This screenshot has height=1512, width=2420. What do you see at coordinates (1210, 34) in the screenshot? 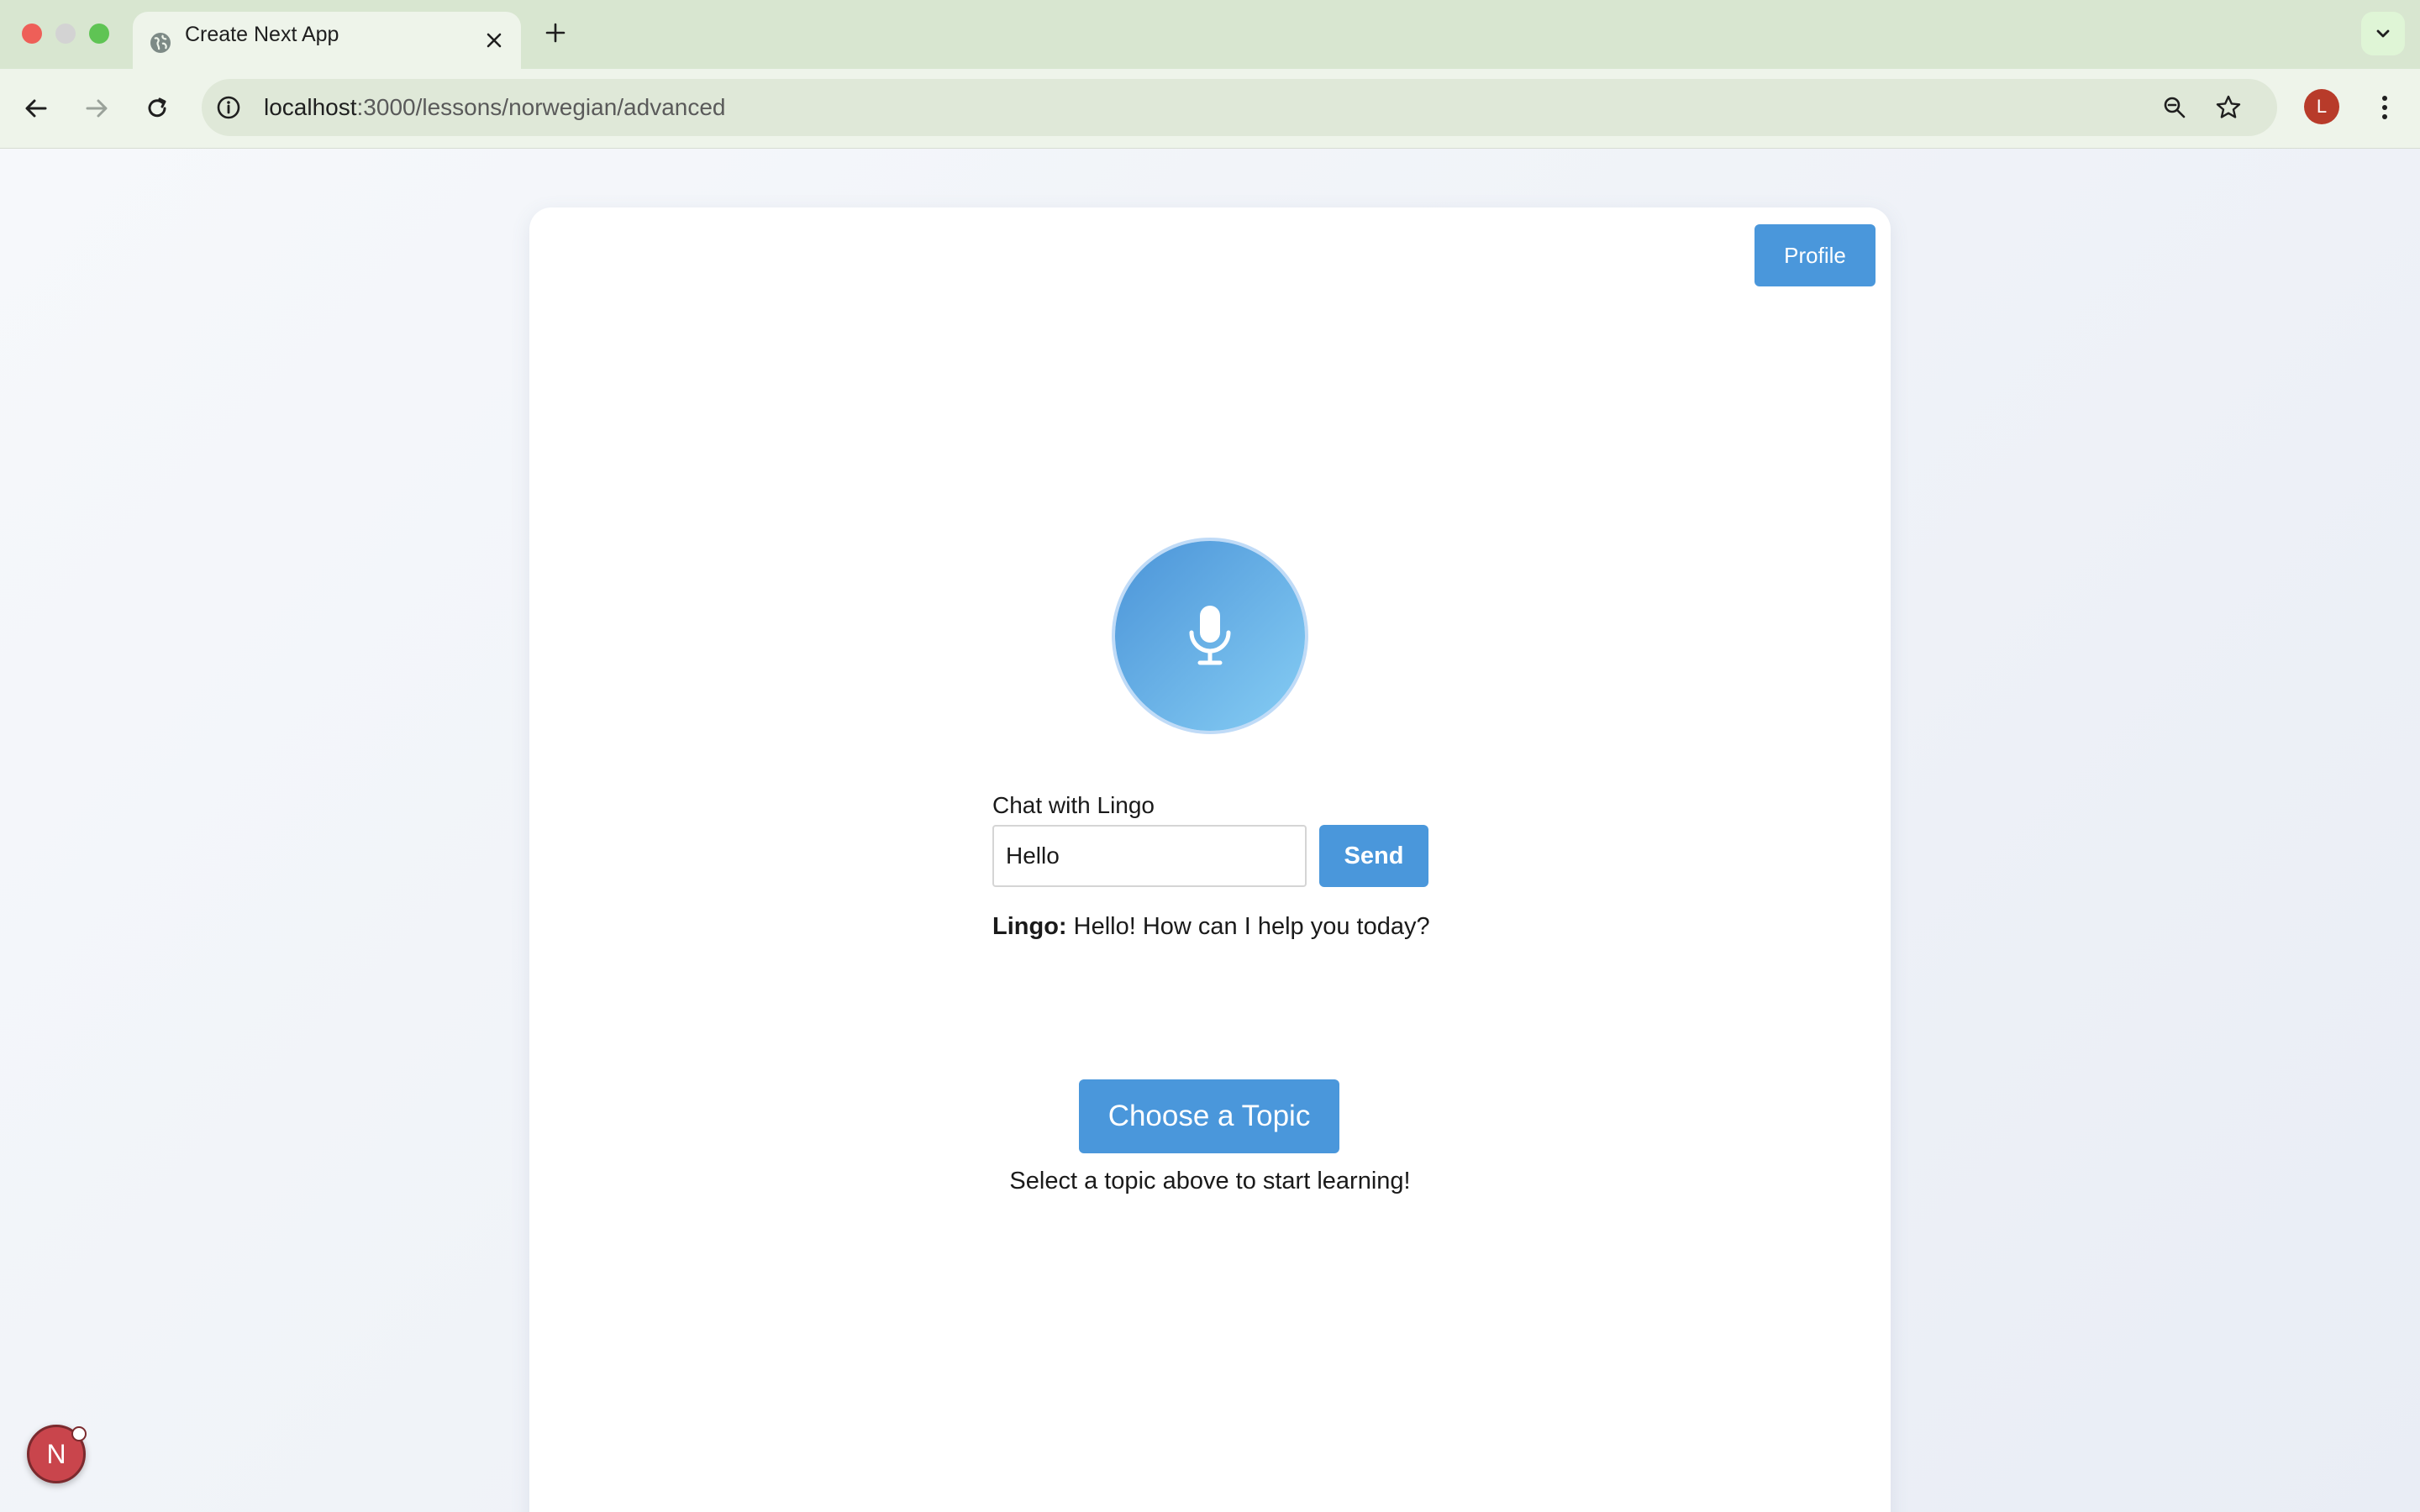
I see `browser-tab-bar: Create Next App` at bounding box center [1210, 34].